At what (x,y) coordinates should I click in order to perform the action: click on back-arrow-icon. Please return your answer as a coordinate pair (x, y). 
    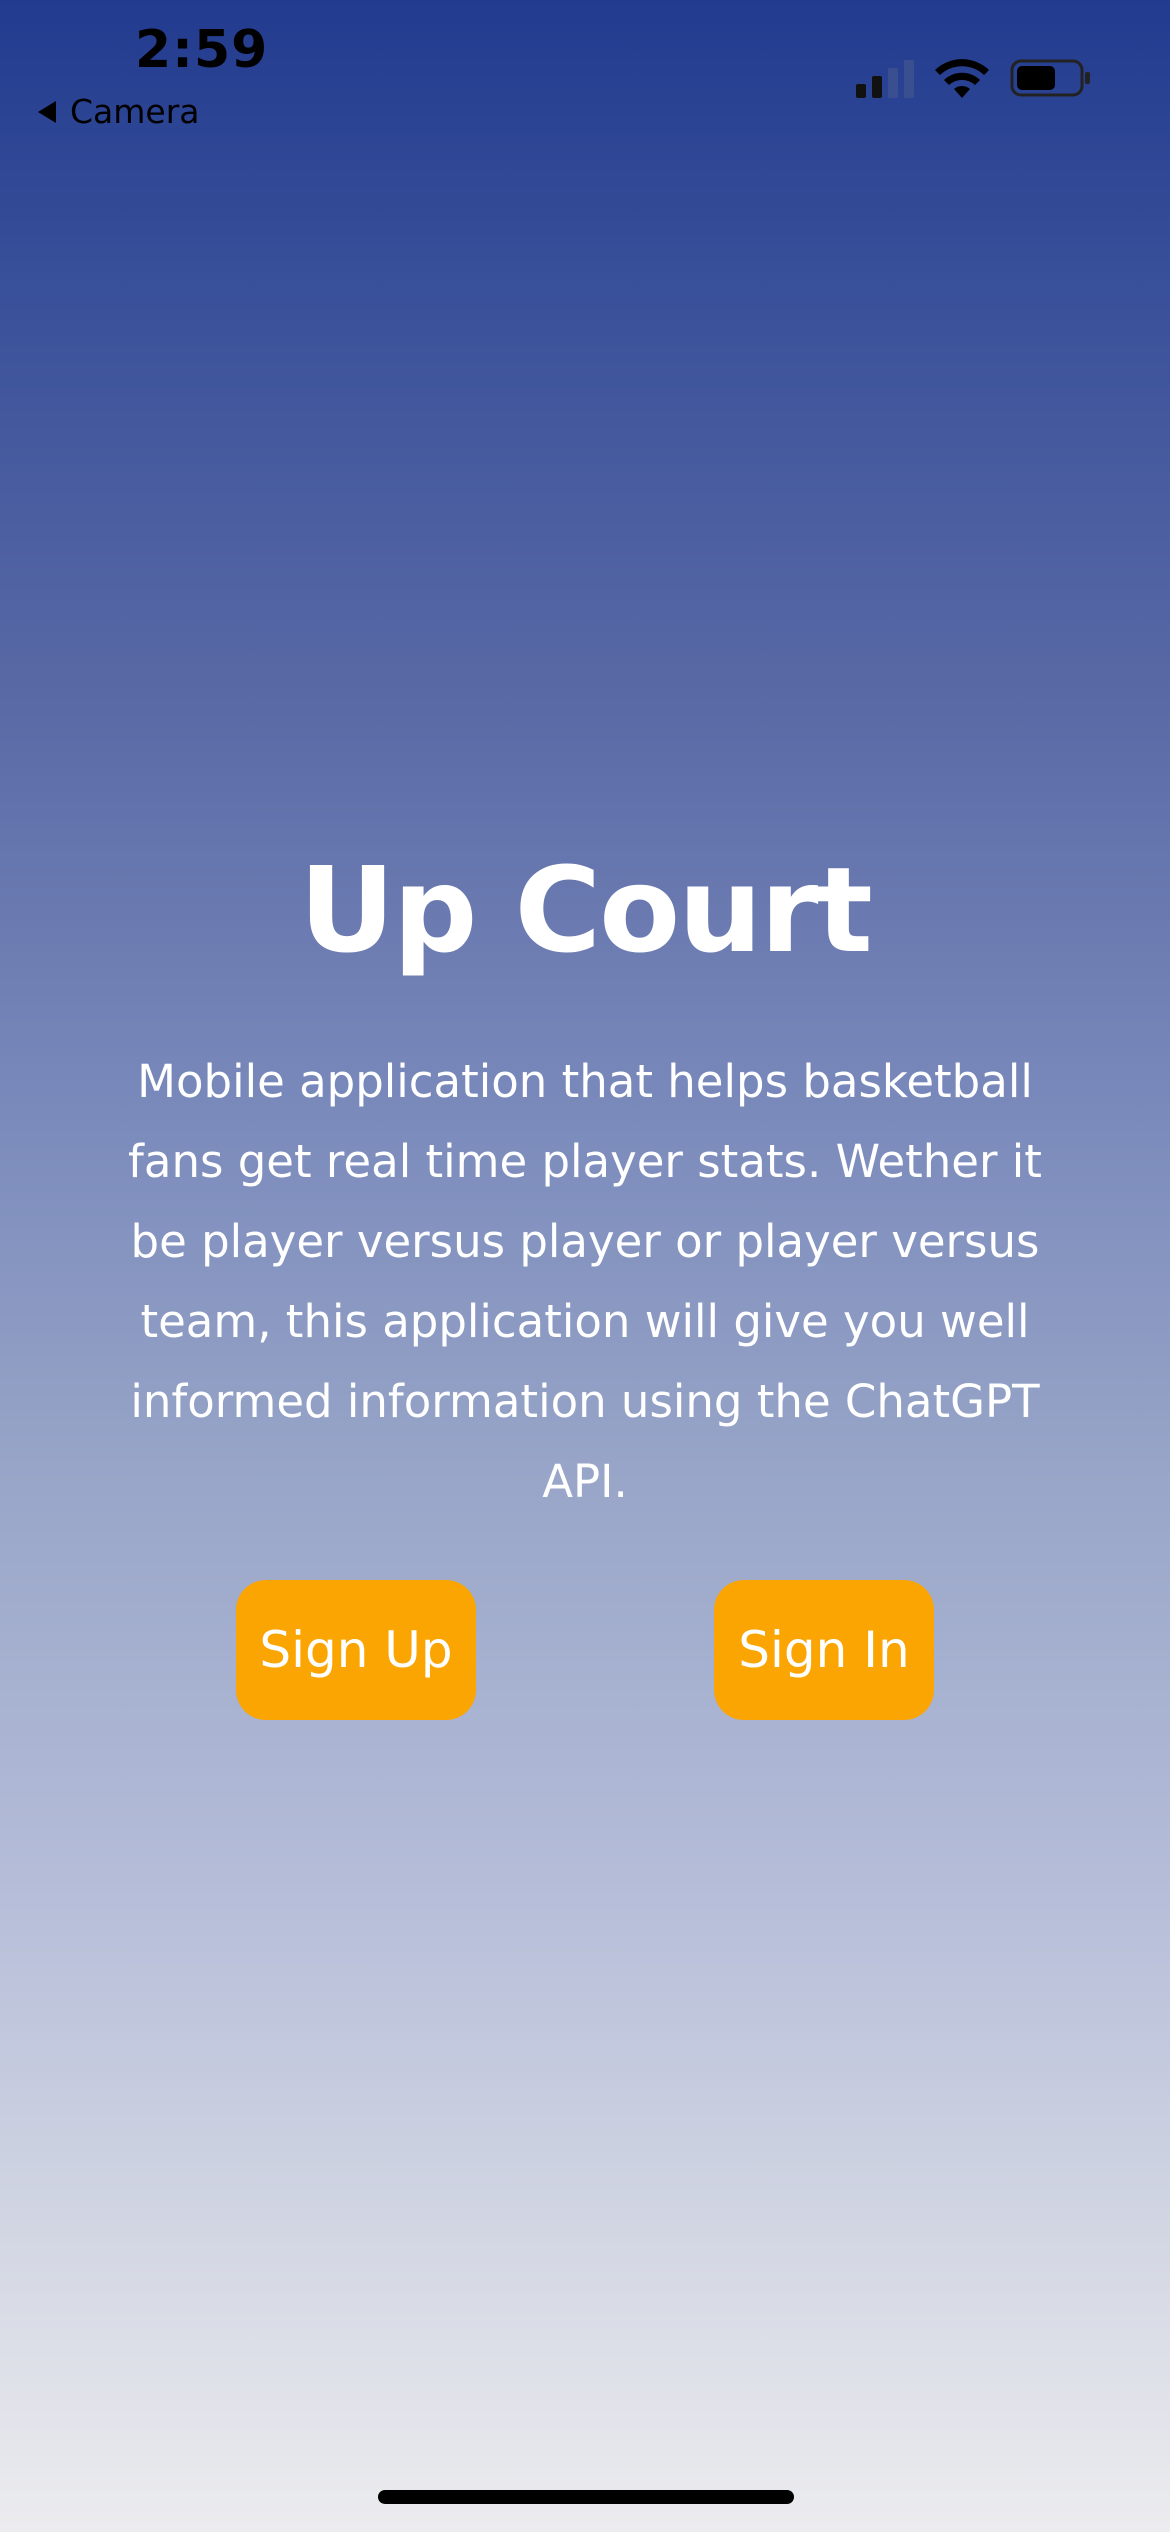
    Looking at the image, I should click on (47, 111).